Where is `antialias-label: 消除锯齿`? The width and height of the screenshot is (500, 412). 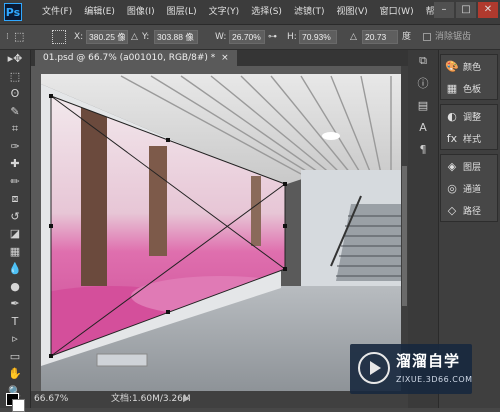 antialias-label: 消除锯齿 is located at coordinates (453, 37).